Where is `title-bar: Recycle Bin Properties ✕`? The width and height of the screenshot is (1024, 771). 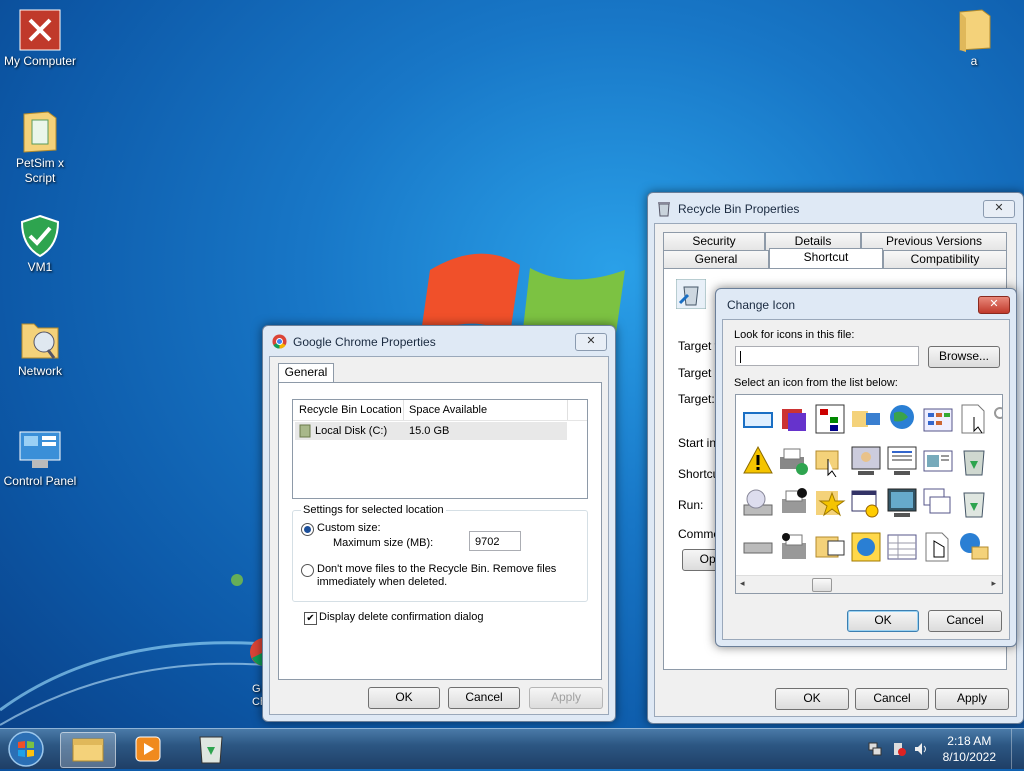
title-bar: Recycle Bin Properties ✕ is located at coordinates (835, 208).